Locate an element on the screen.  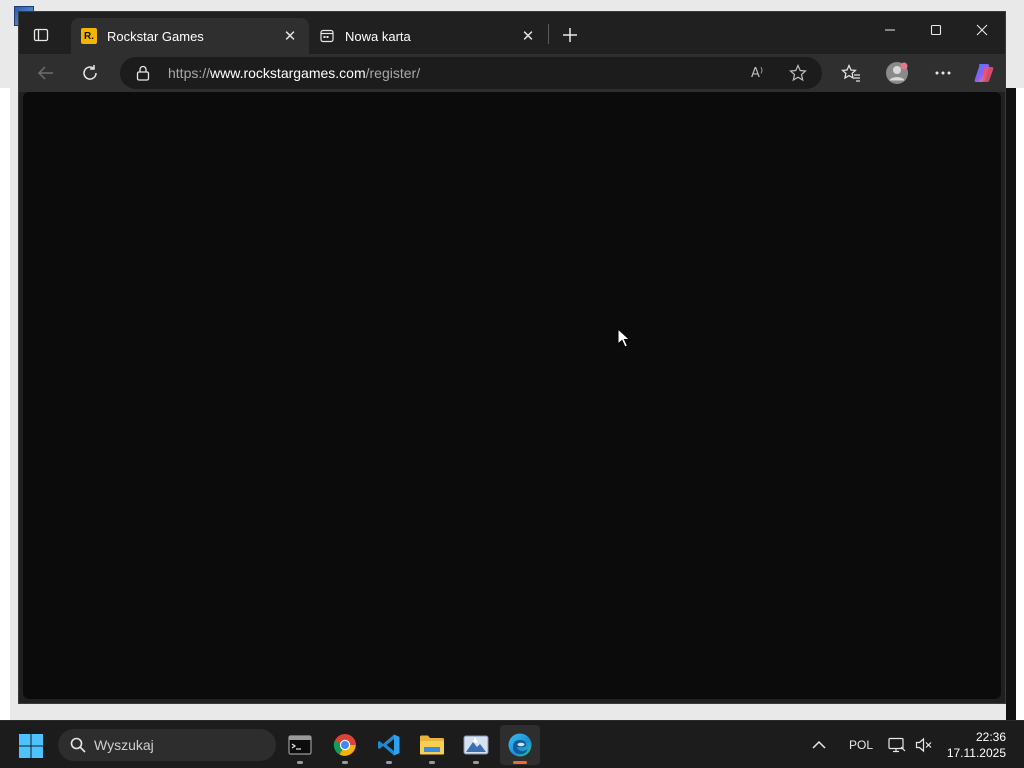
mouse-cursor-icon is located at coordinates (624, 338).